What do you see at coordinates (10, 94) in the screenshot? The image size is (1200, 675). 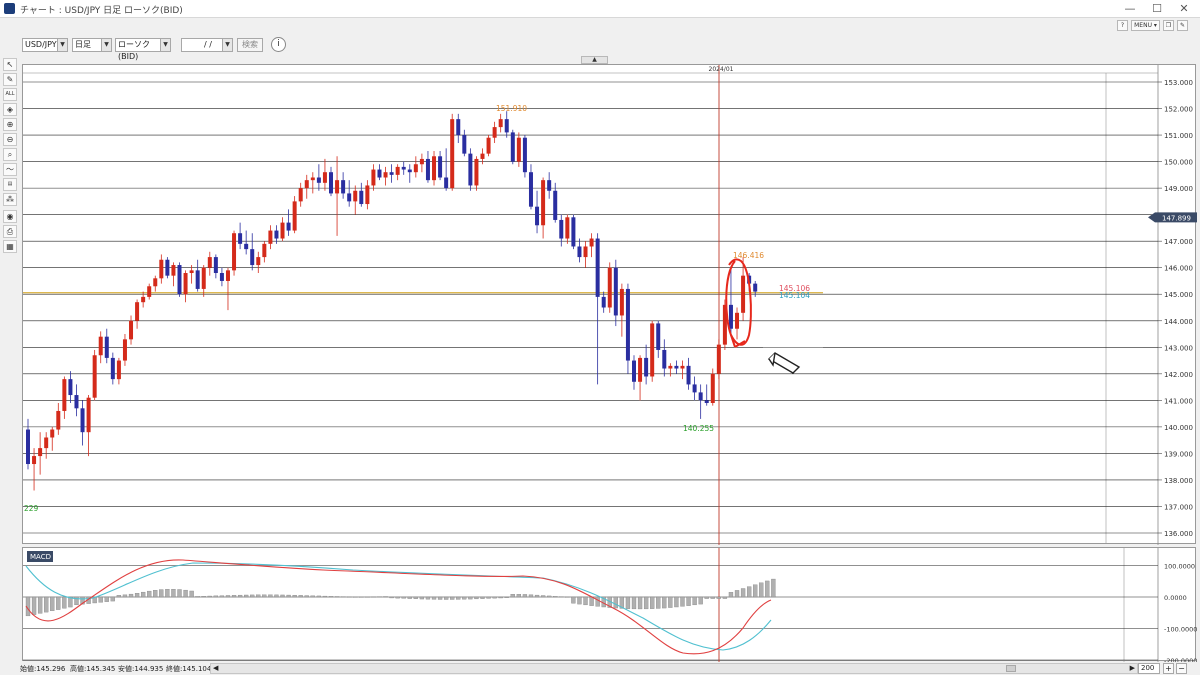 I see `all-icon: ALL` at bounding box center [10, 94].